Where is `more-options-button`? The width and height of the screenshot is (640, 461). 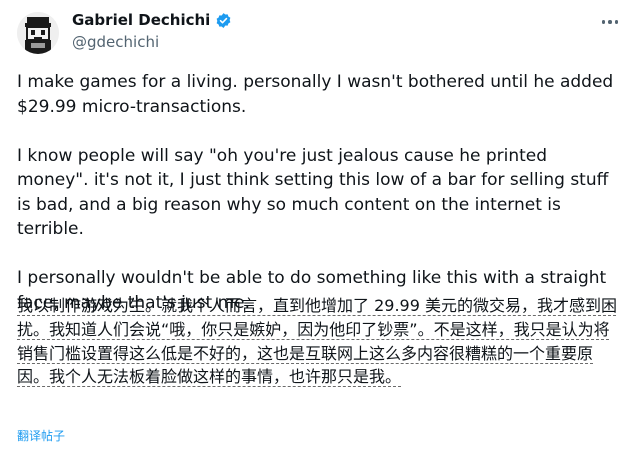
more-options-button is located at coordinates (610, 22).